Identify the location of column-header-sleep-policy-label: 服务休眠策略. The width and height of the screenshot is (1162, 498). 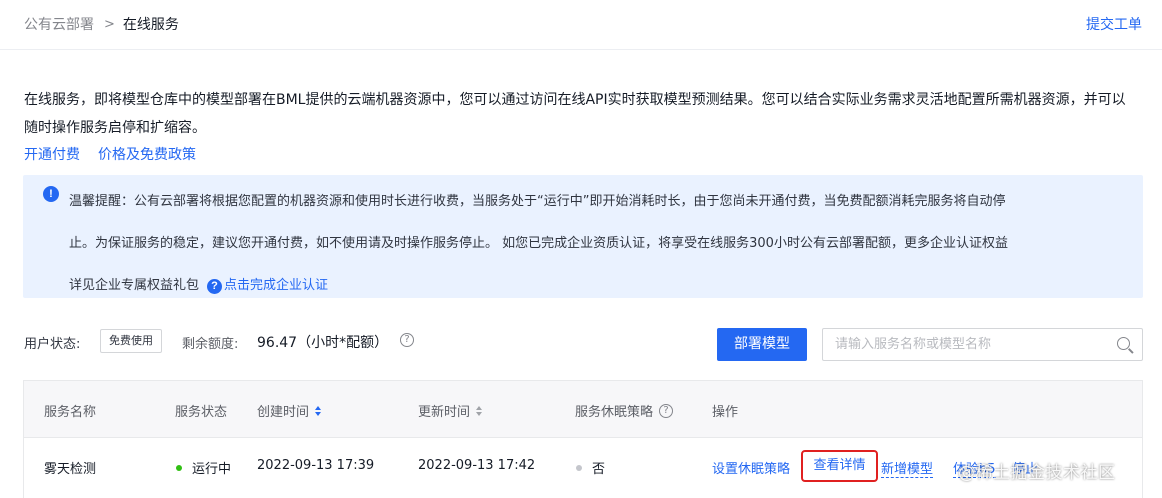
(614, 412).